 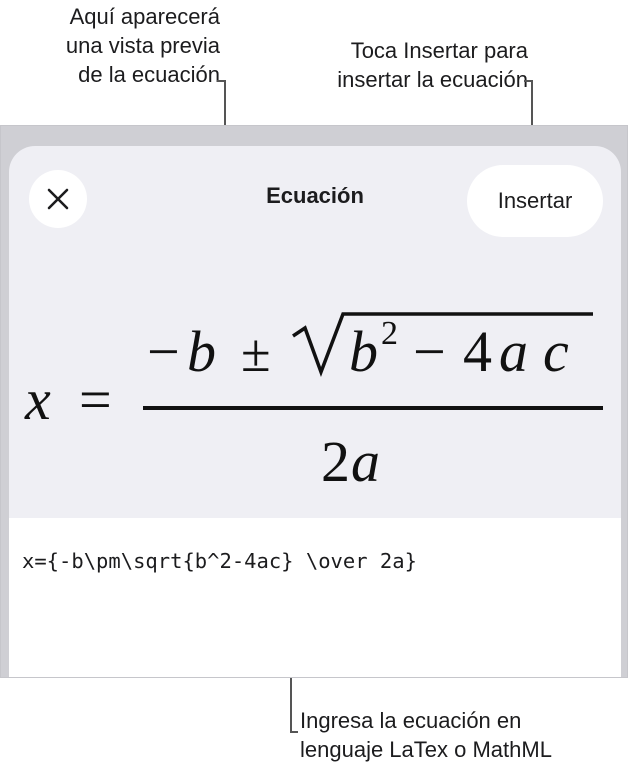 I want to click on eq-b2-base: b, so click(x=363, y=351).